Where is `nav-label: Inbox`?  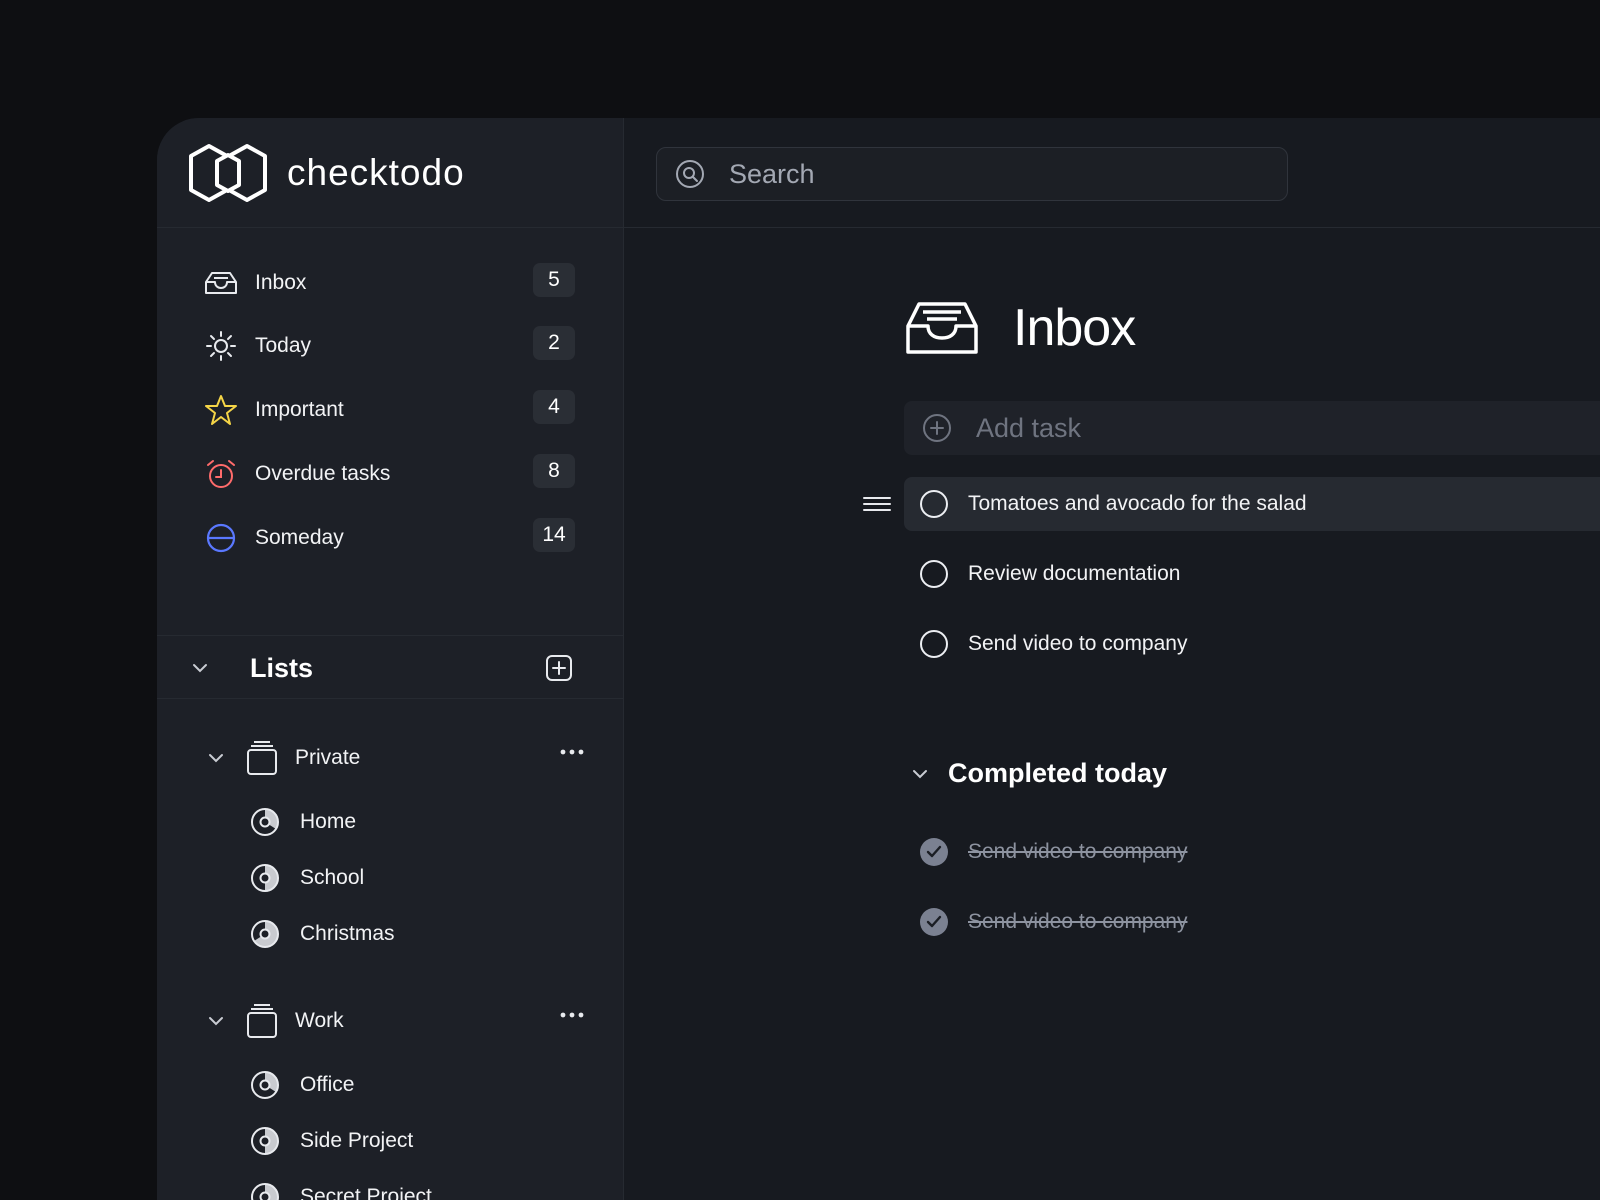 nav-label: Inbox is located at coordinates (281, 282).